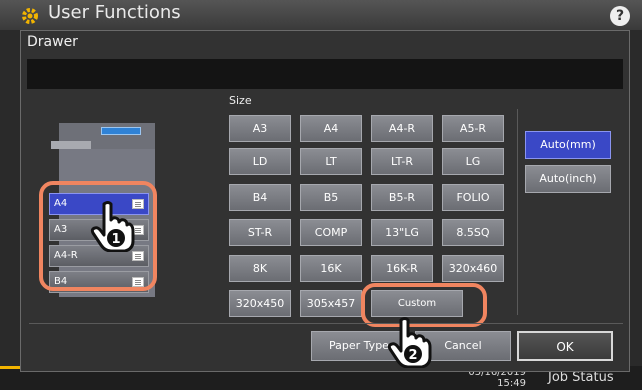  What do you see at coordinates (331, 232) in the screenshot?
I see `size-comp-button: COMP` at bounding box center [331, 232].